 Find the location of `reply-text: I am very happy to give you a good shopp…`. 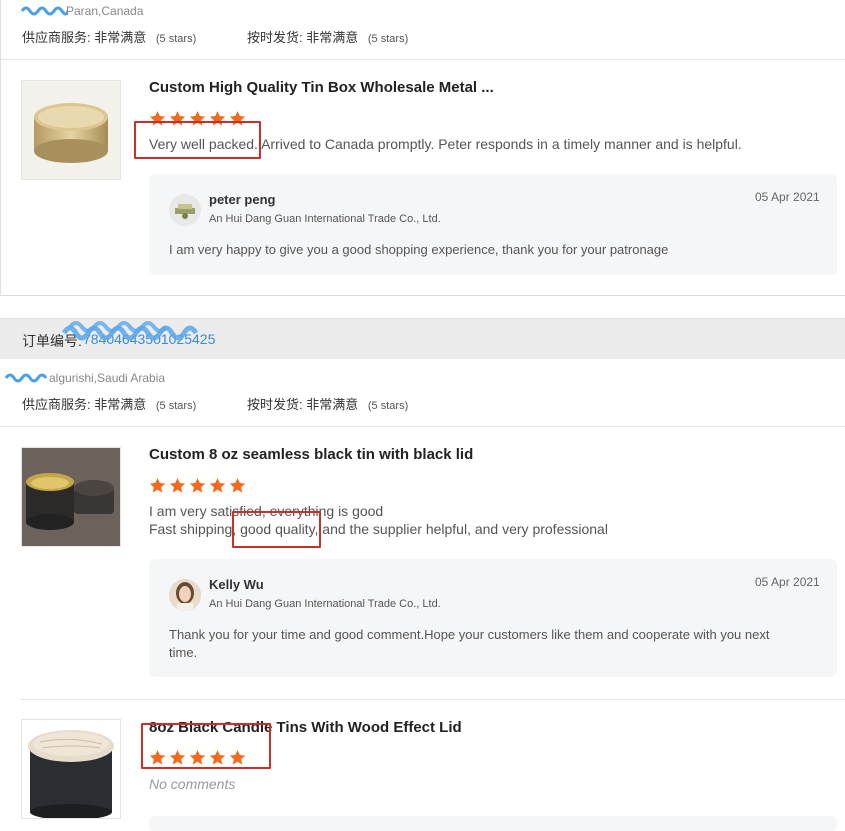

reply-text: I am very happy to give you a good shopp… is located at coordinates (419, 249).